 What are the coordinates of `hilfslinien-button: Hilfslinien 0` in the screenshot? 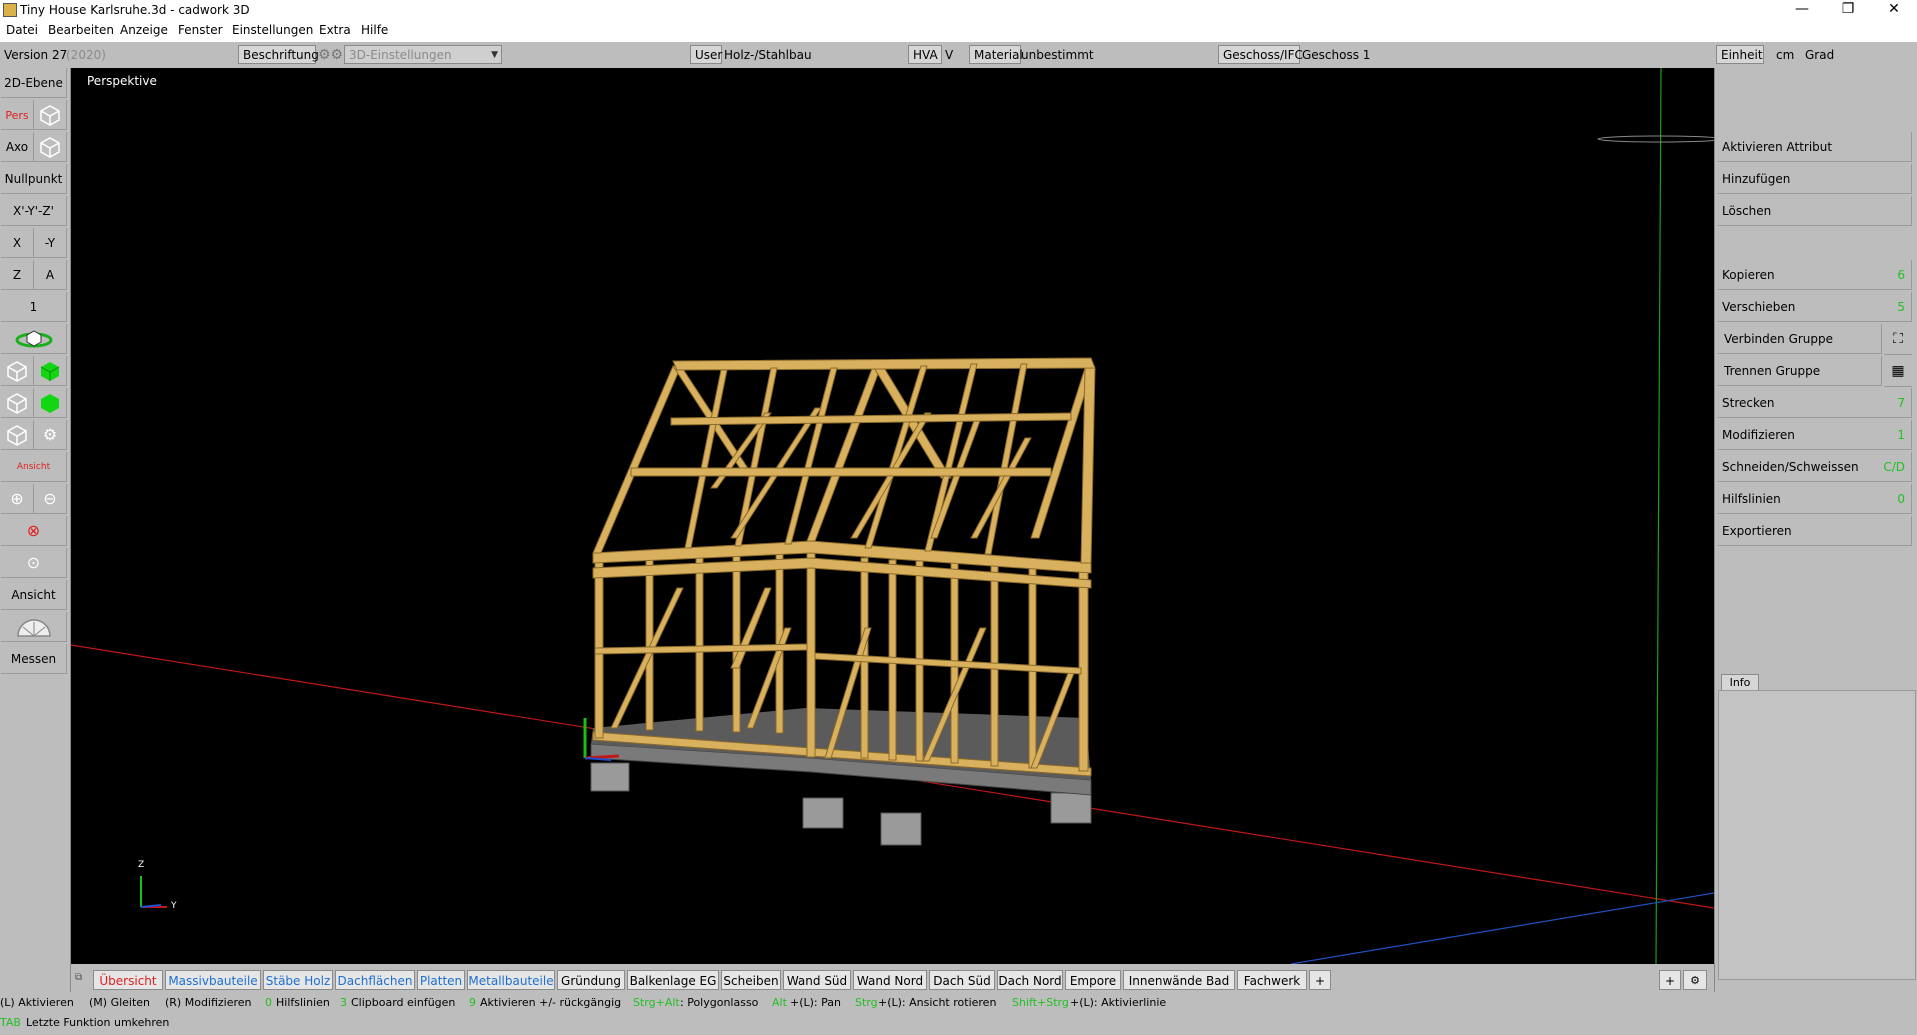 It's located at (1815, 499).